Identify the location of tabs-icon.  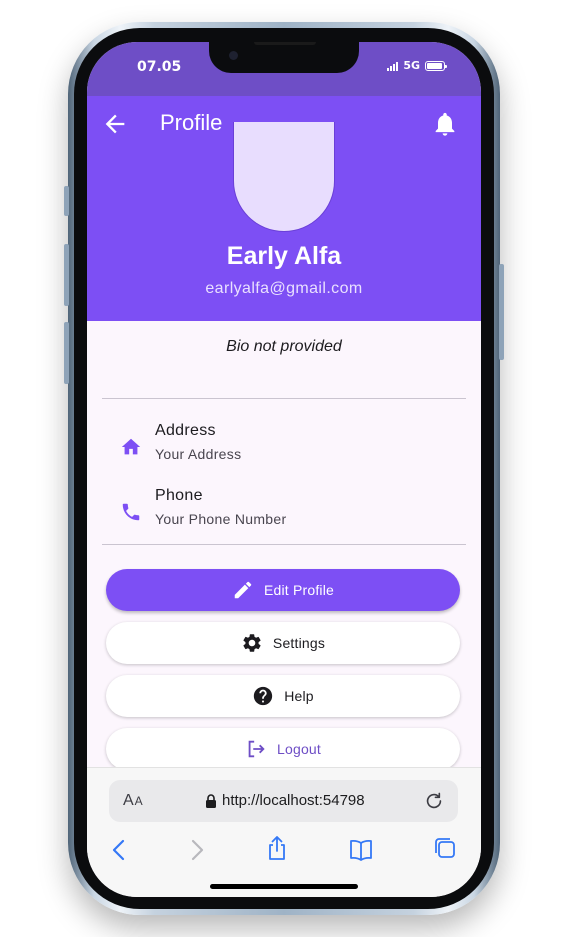
(445, 848).